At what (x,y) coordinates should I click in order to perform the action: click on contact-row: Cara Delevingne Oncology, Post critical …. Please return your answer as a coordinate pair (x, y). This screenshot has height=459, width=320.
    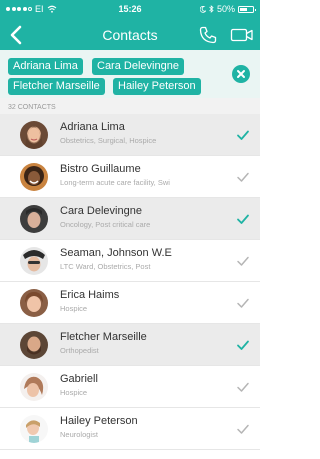
    Looking at the image, I should click on (130, 219).